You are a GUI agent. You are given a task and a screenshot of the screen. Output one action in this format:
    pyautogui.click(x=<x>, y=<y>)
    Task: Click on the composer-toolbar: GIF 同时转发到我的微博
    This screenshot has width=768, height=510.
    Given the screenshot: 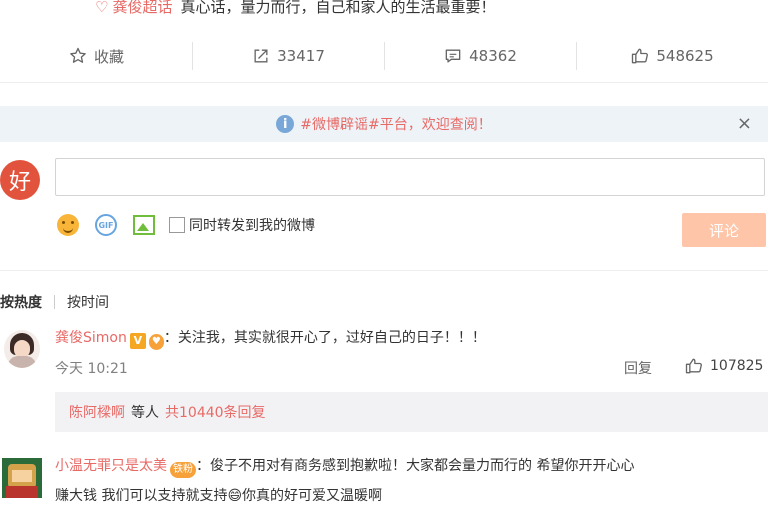 What is the action you would take?
    pyautogui.click(x=185, y=225)
    